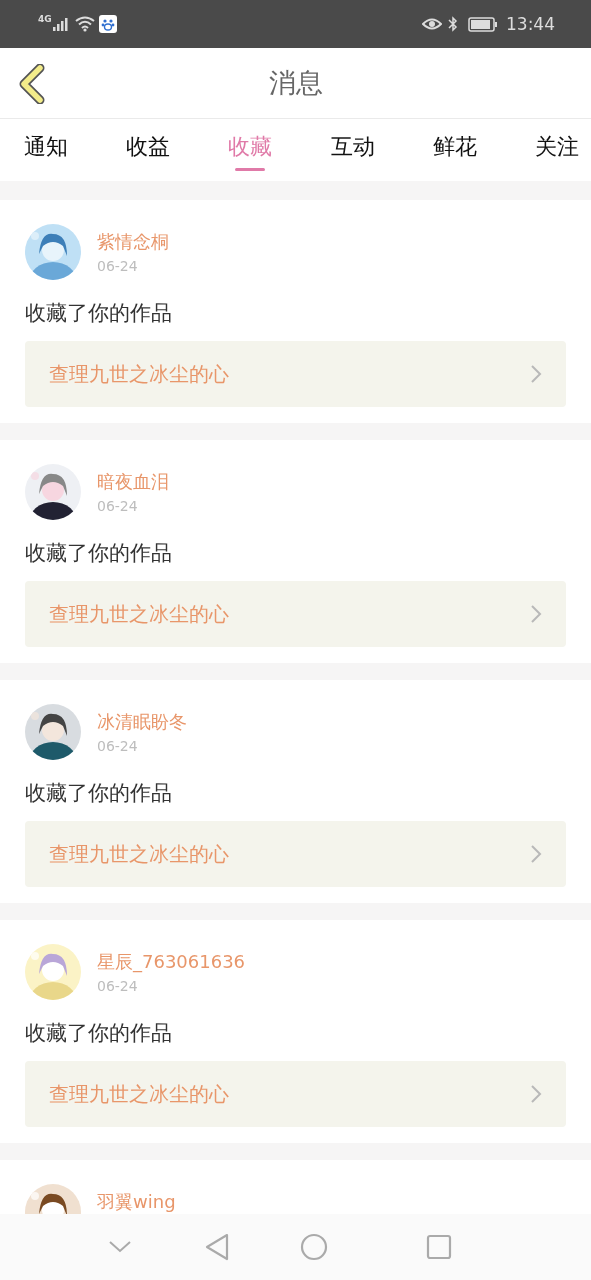 The image size is (591, 1280). Describe the element at coordinates (133, 482) in the screenshot. I see `user-name: 暗夜血泪` at that location.